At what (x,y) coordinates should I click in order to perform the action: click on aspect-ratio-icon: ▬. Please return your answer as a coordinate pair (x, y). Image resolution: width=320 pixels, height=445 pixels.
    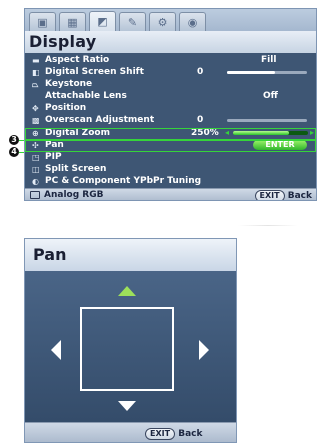
    Looking at the image, I should click on (36, 60).